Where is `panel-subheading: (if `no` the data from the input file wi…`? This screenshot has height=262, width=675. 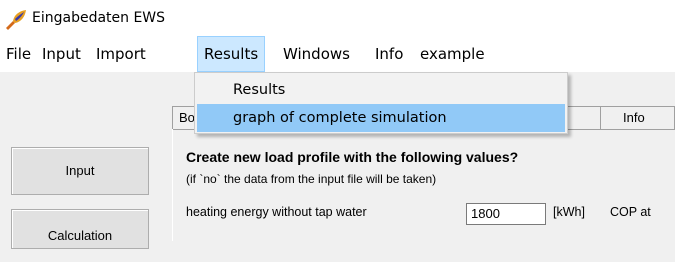 panel-subheading: (if `no` the data from the input file wi… is located at coordinates (311, 179).